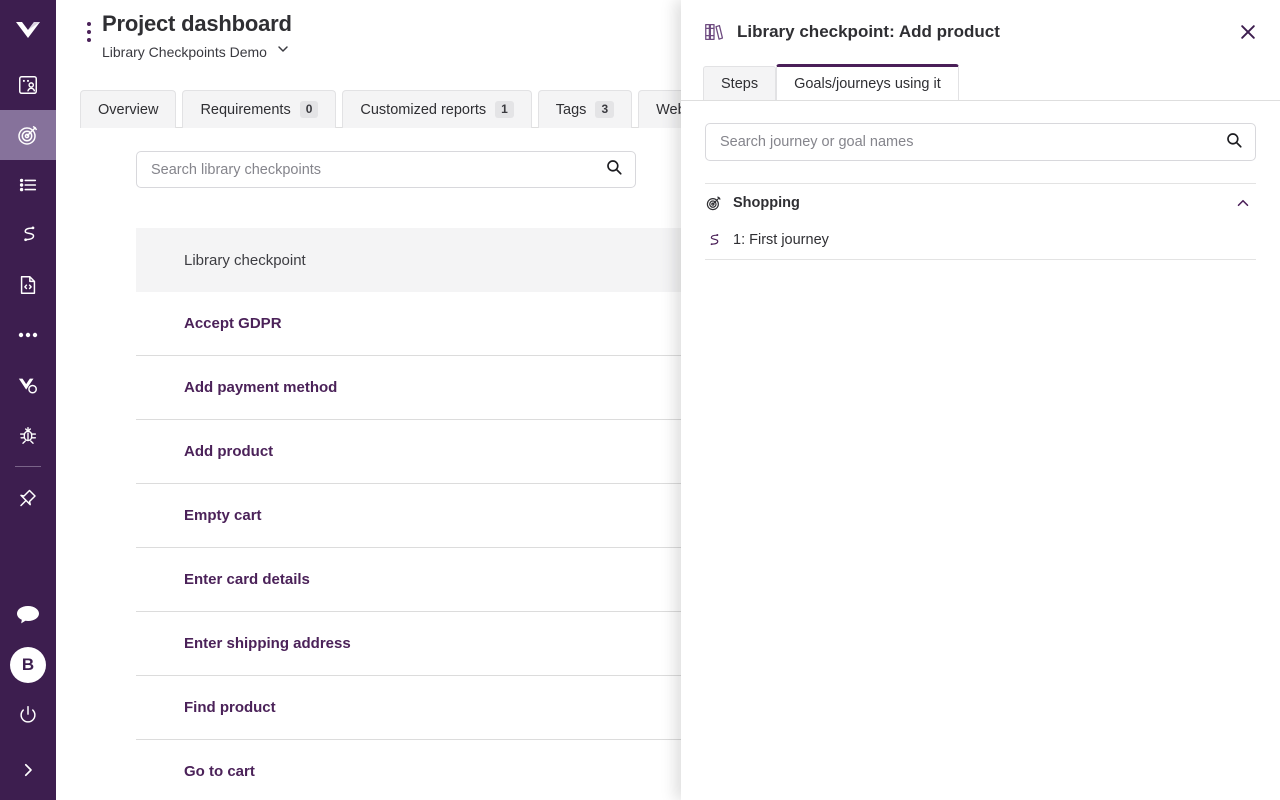 Image resolution: width=1280 pixels, height=800 pixels. Describe the element at coordinates (245, 260) in the screenshot. I see `column-header-library-checkpoint: Library checkpoint` at that location.